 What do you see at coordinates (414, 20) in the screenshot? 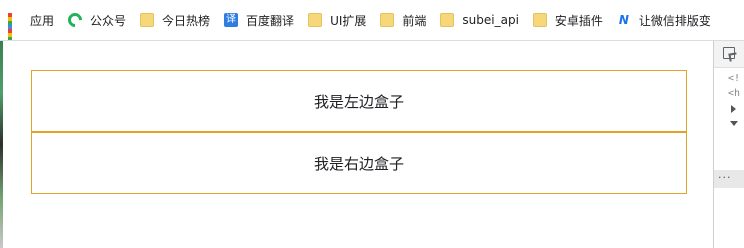
I see `bookmark-label: 前端` at bounding box center [414, 20].